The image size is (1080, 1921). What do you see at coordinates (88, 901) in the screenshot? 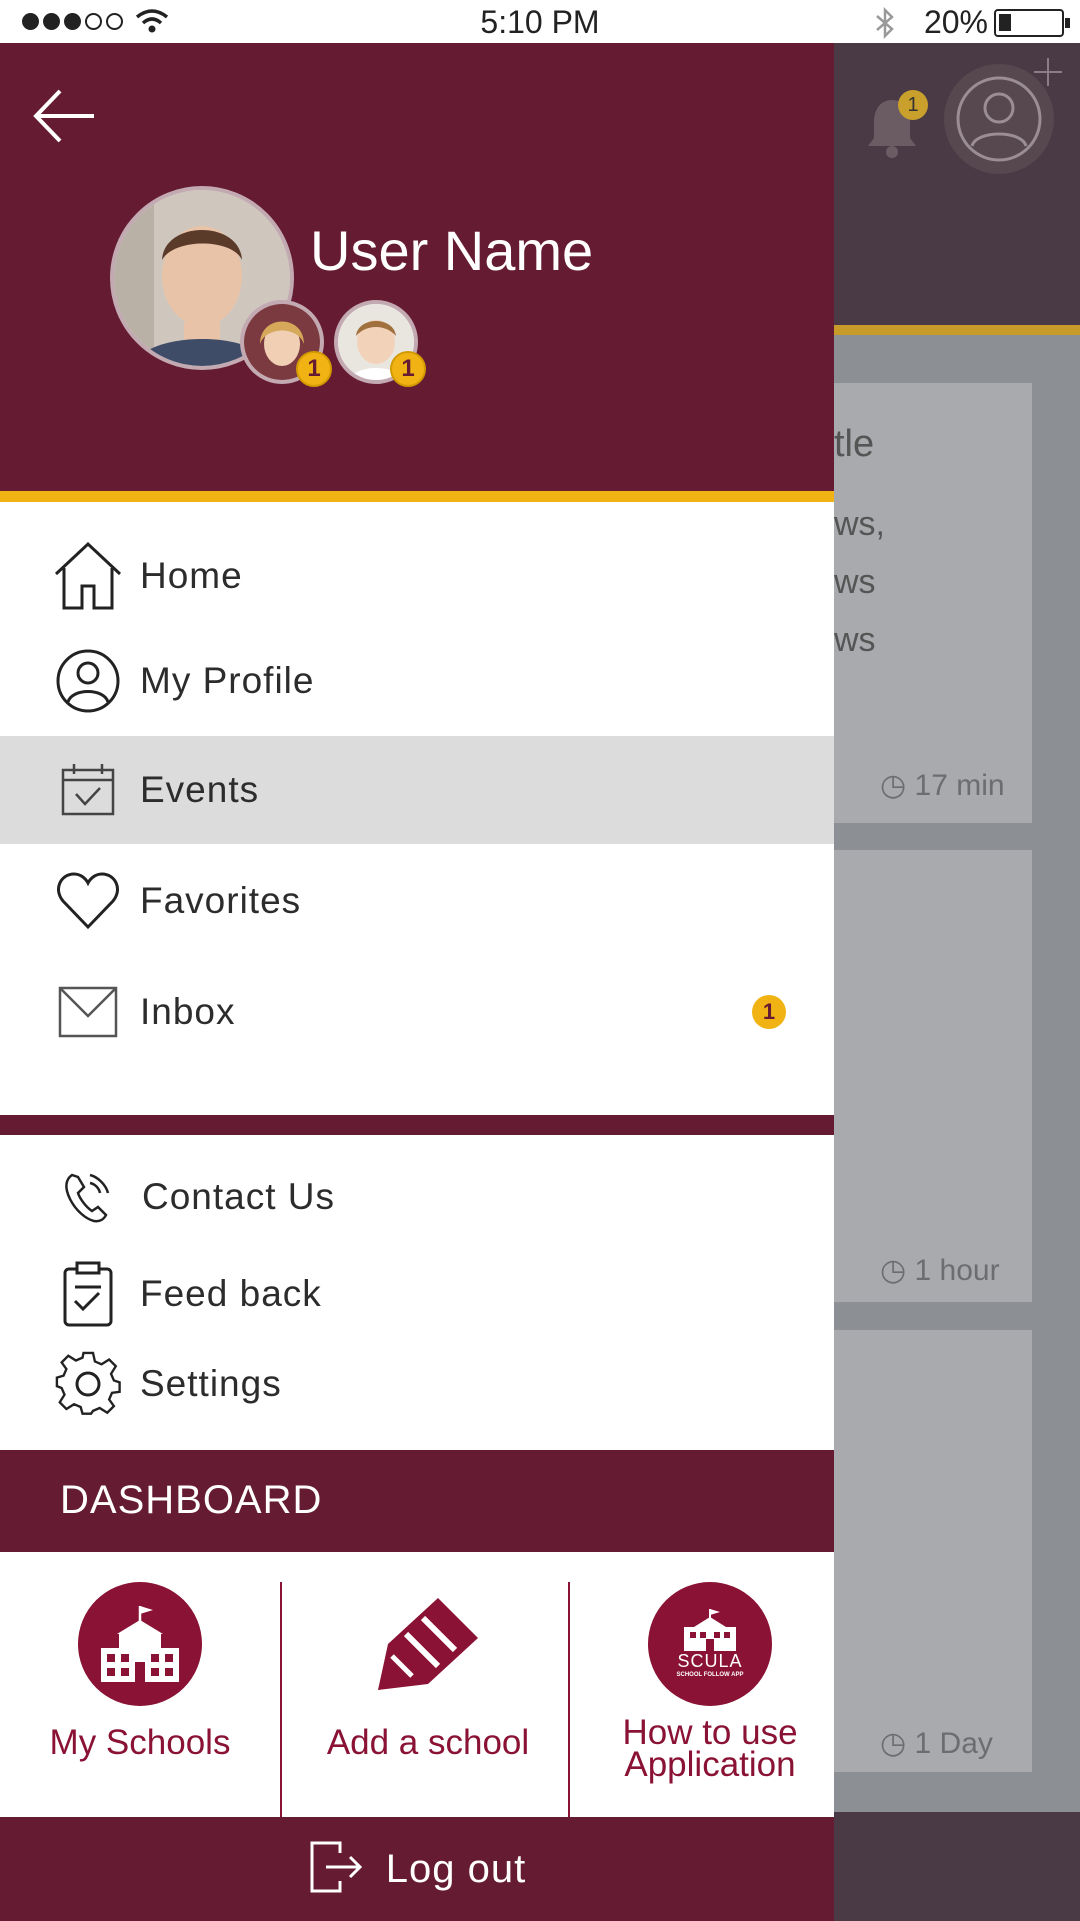
I see `heart-icon` at bounding box center [88, 901].